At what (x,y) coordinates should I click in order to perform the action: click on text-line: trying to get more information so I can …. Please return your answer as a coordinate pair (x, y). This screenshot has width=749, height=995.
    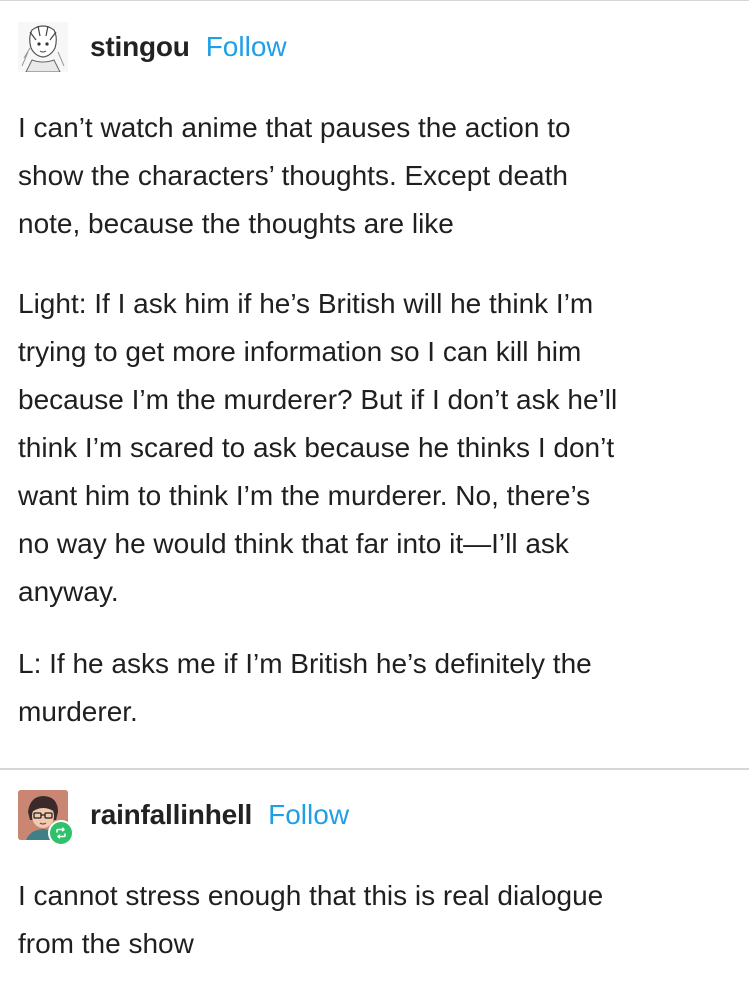
    Looking at the image, I should click on (300, 351).